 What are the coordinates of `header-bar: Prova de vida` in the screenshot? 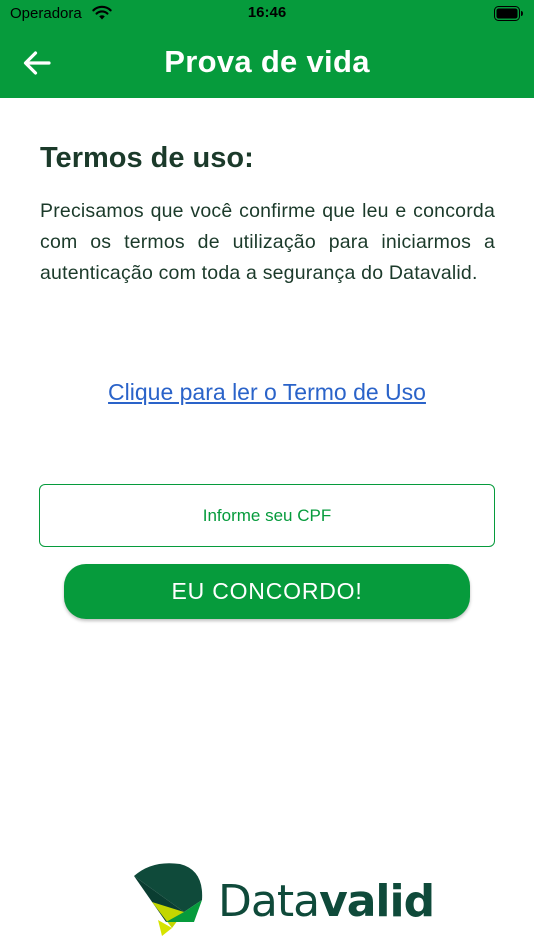 It's located at (267, 63).